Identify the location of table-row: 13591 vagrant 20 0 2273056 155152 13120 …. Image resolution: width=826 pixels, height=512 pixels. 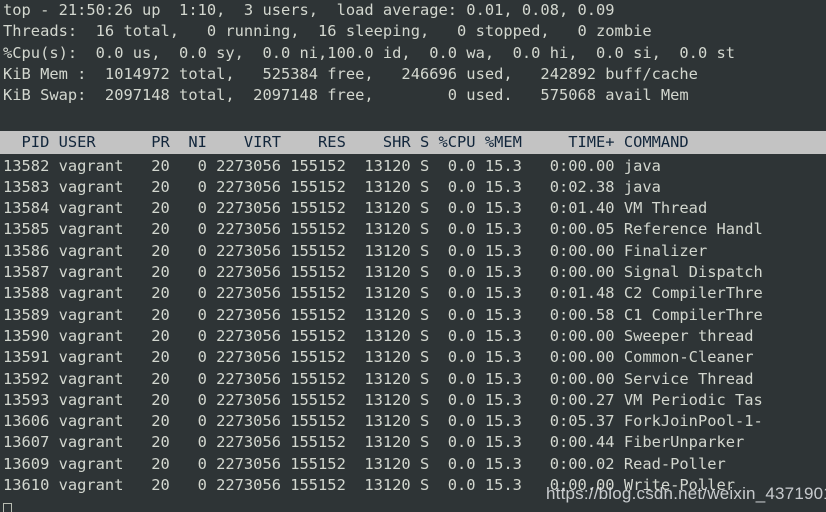
(413, 357).